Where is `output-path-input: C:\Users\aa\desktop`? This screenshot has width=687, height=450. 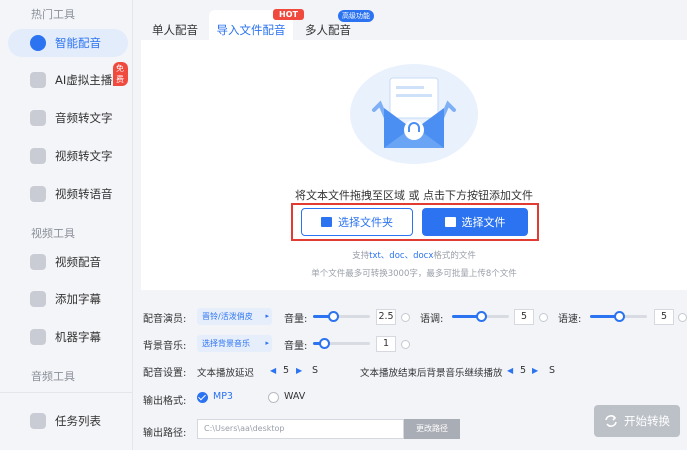 output-path-input: C:\Users\aa\desktop is located at coordinates (300, 429).